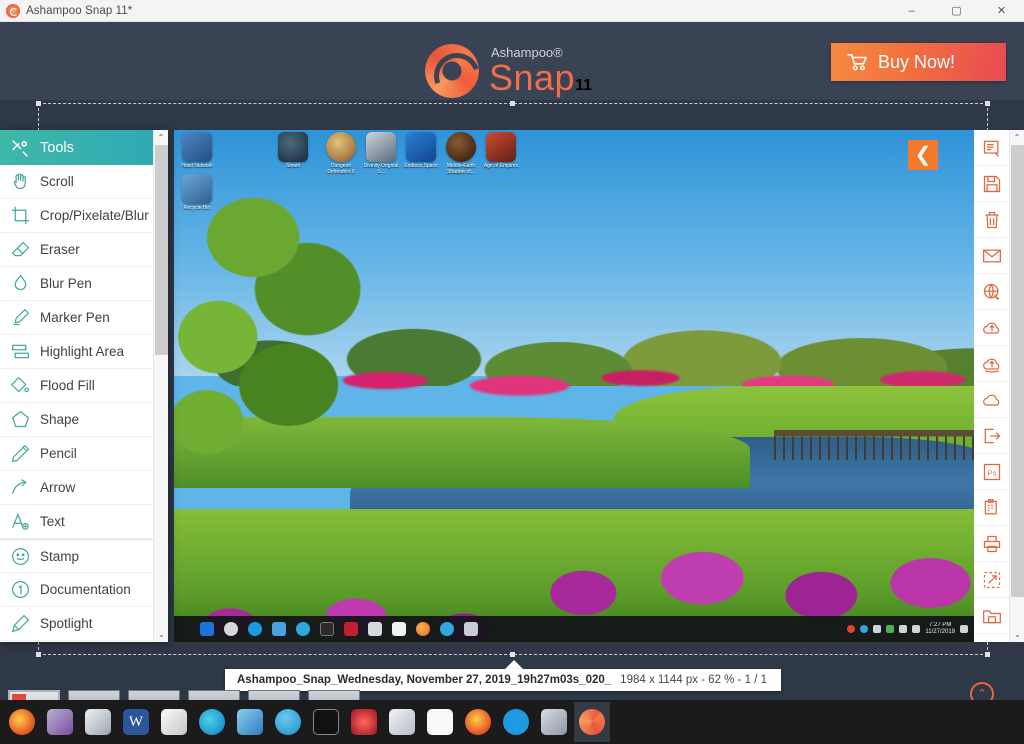 This screenshot has width=1024, height=744. Describe the element at coordinates (351, 629) in the screenshot. I see `maple-icon` at that location.